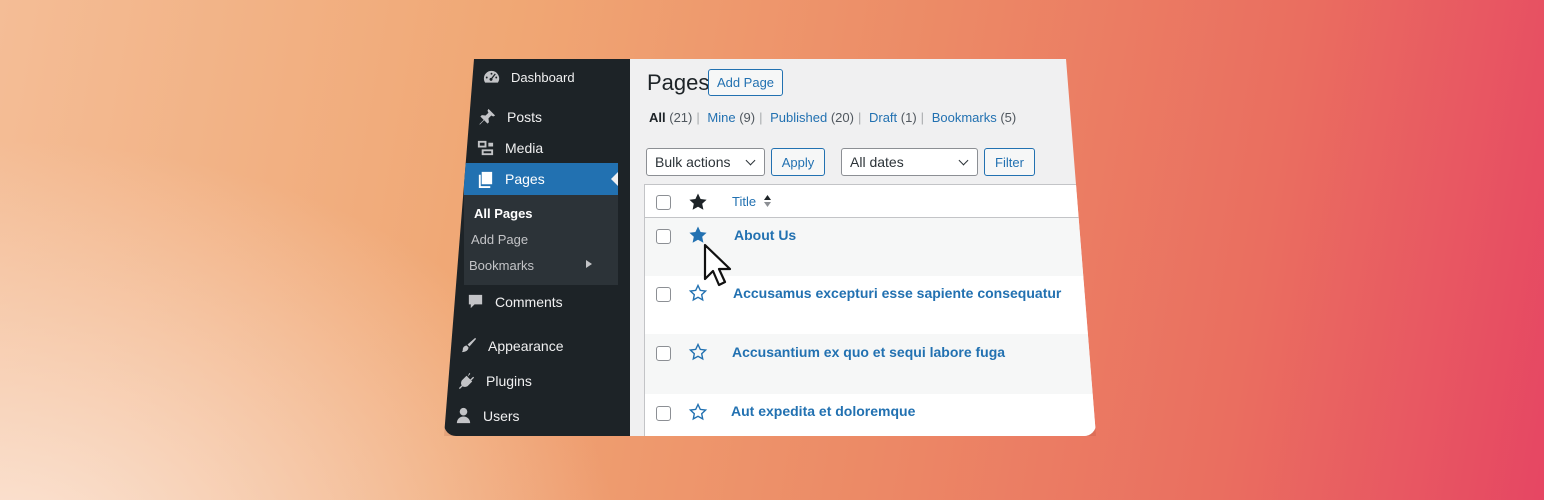 The height and width of the screenshot is (500, 1544). What do you see at coordinates (487, 116) in the screenshot?
I see `pushpin-icon` at bounding box center [487, 116].